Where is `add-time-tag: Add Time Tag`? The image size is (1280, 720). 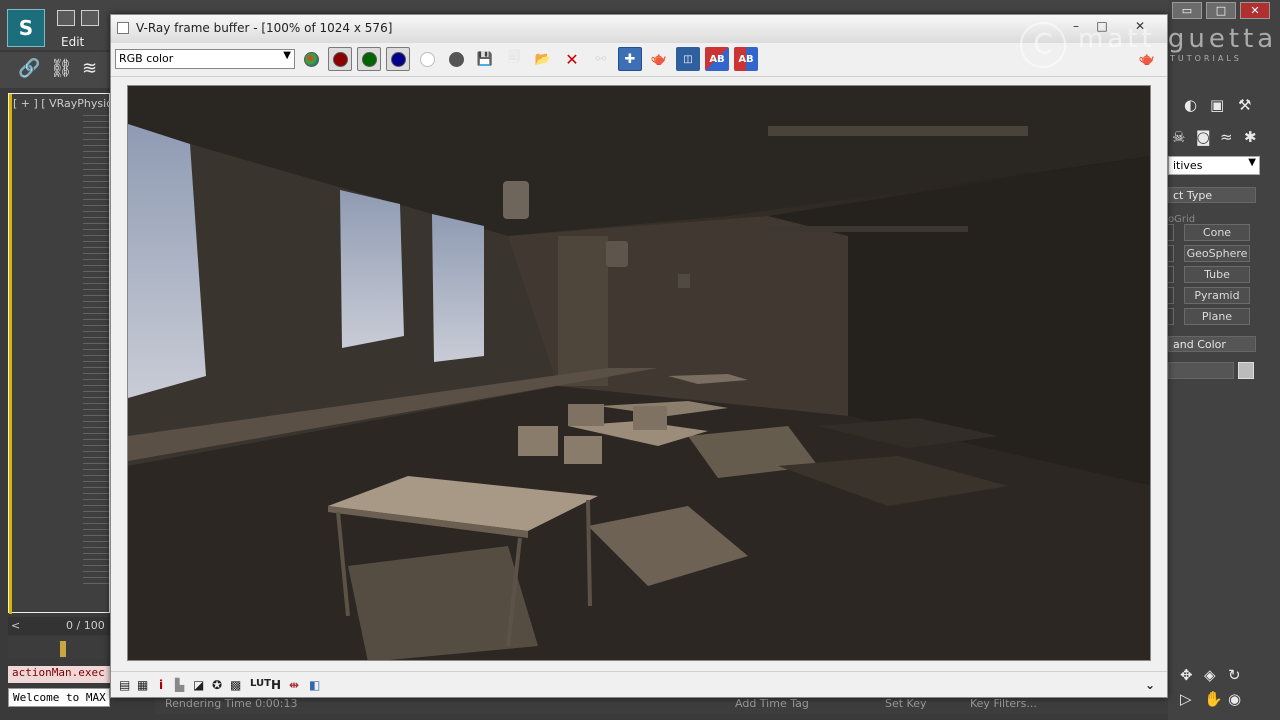
add-time-tag: Add Time Tag is located at coordinates (772, 703).